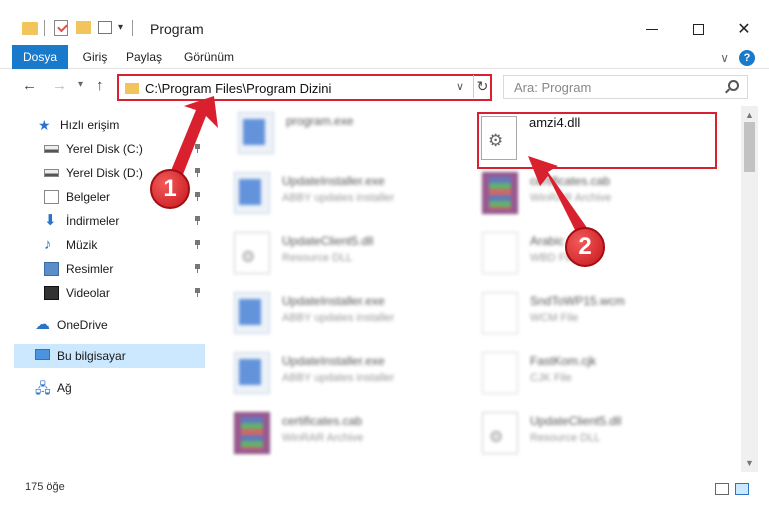 This screenshot has width=769, height=507. What do you see at coordinates (83, 27) in the screenshot?
I see `new-folder-icon` at bounding box center [83, 27].